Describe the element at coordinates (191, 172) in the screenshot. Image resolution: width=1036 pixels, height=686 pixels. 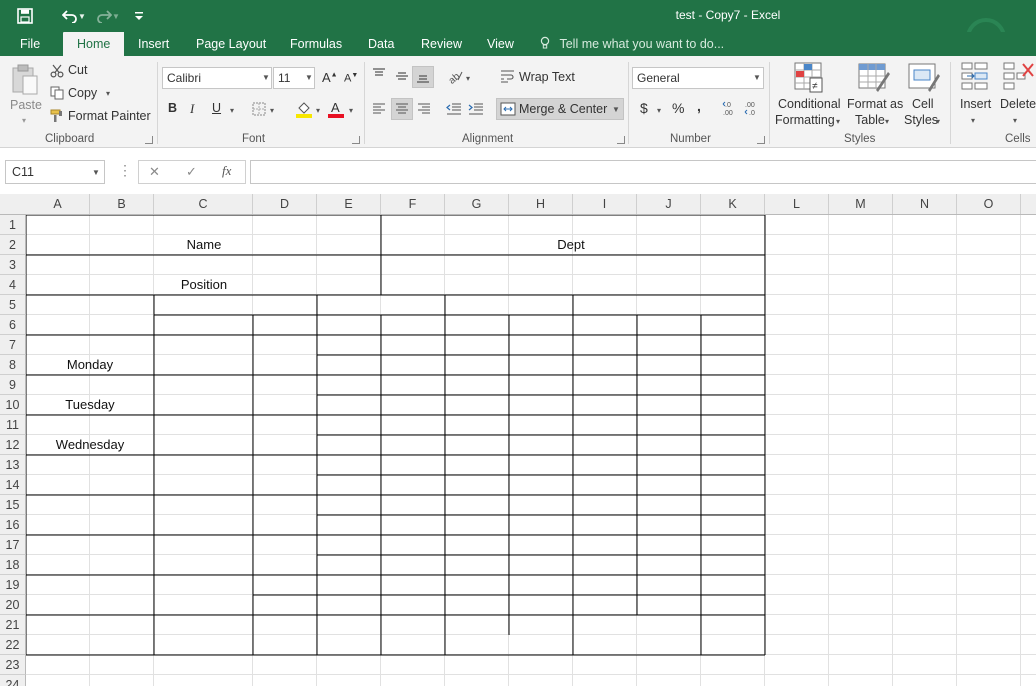
I see `enter-entry-icon: ✓` at that location.